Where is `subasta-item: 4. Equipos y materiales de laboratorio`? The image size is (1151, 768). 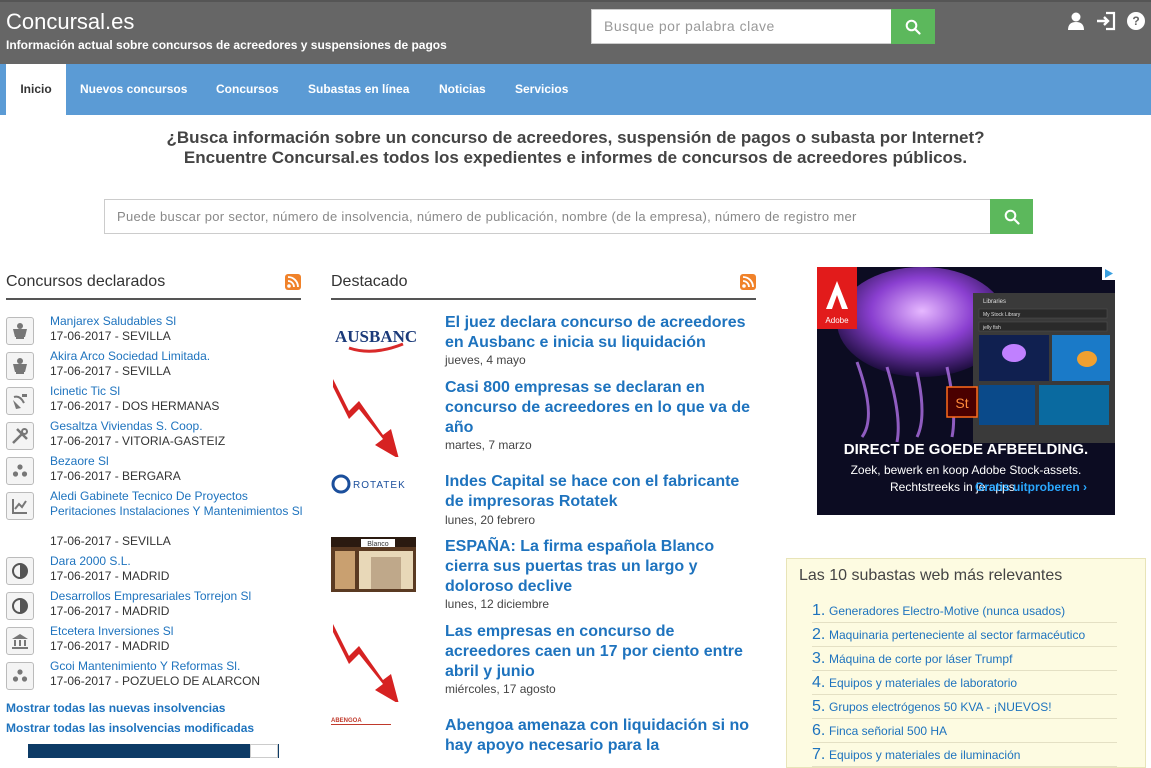 subasta-item: 4. Equipos y materiales de laboratorio is located at coordinates (964, 683).